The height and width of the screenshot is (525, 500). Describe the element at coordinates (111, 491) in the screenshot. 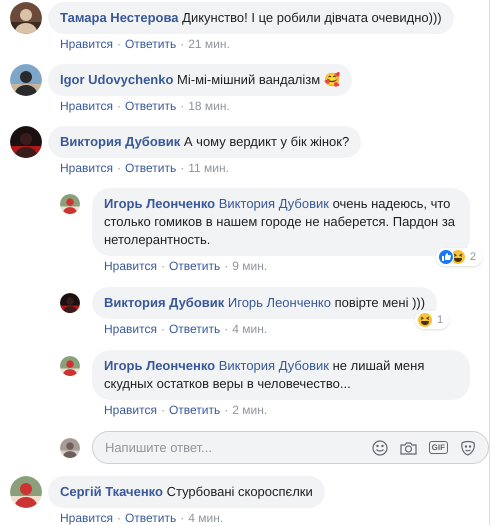

I see `author-link: Сергій Ткаченко` at that location.